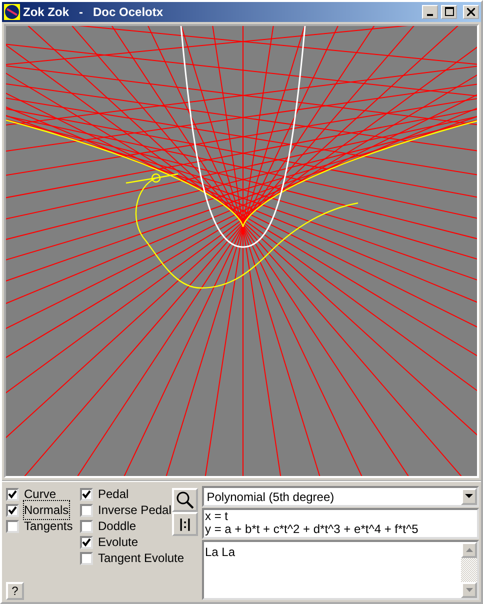 This screenshot has width=483, height=604. What do you see at coordinates (117, 526) in the screenshot?
I see `checkbox-label: Doddle` at bounding box center [117, 526].